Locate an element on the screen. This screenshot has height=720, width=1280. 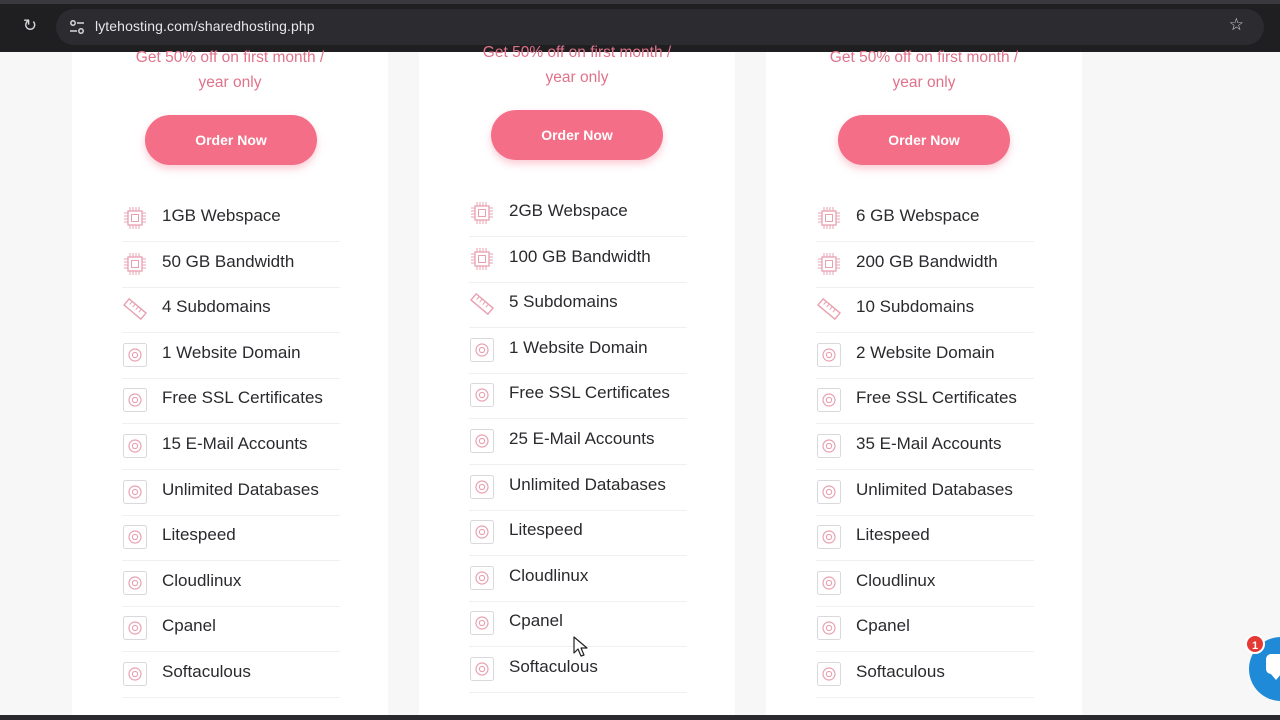
url-text: lytehosting.com/sharedhosting.php is located at coordinates (205, 26).